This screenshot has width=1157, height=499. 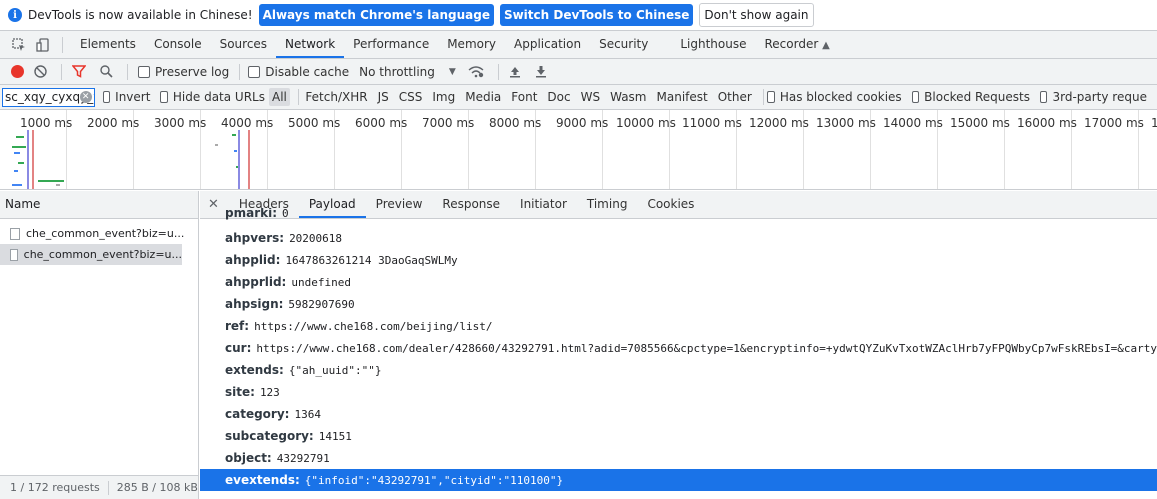 What do you see at coordinates (840, 97) in the screenshot?
I see `has-blocked-cookies-label: Has blocked cookies` at bounding box center [840, 97].